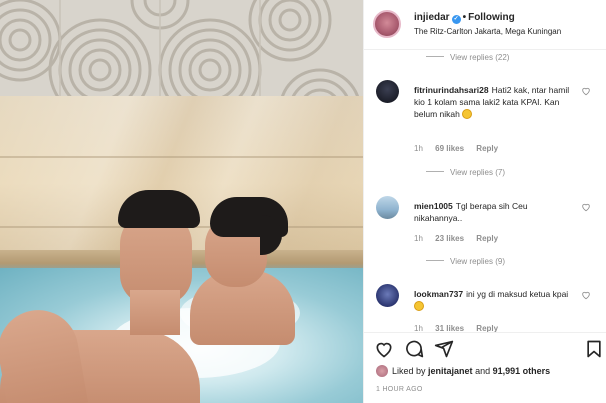  What do you see at coordinates (451, 90) in the screenshot?
I see `commenter-username: fitrinurindahsari28` at bounding box center [451, 90].